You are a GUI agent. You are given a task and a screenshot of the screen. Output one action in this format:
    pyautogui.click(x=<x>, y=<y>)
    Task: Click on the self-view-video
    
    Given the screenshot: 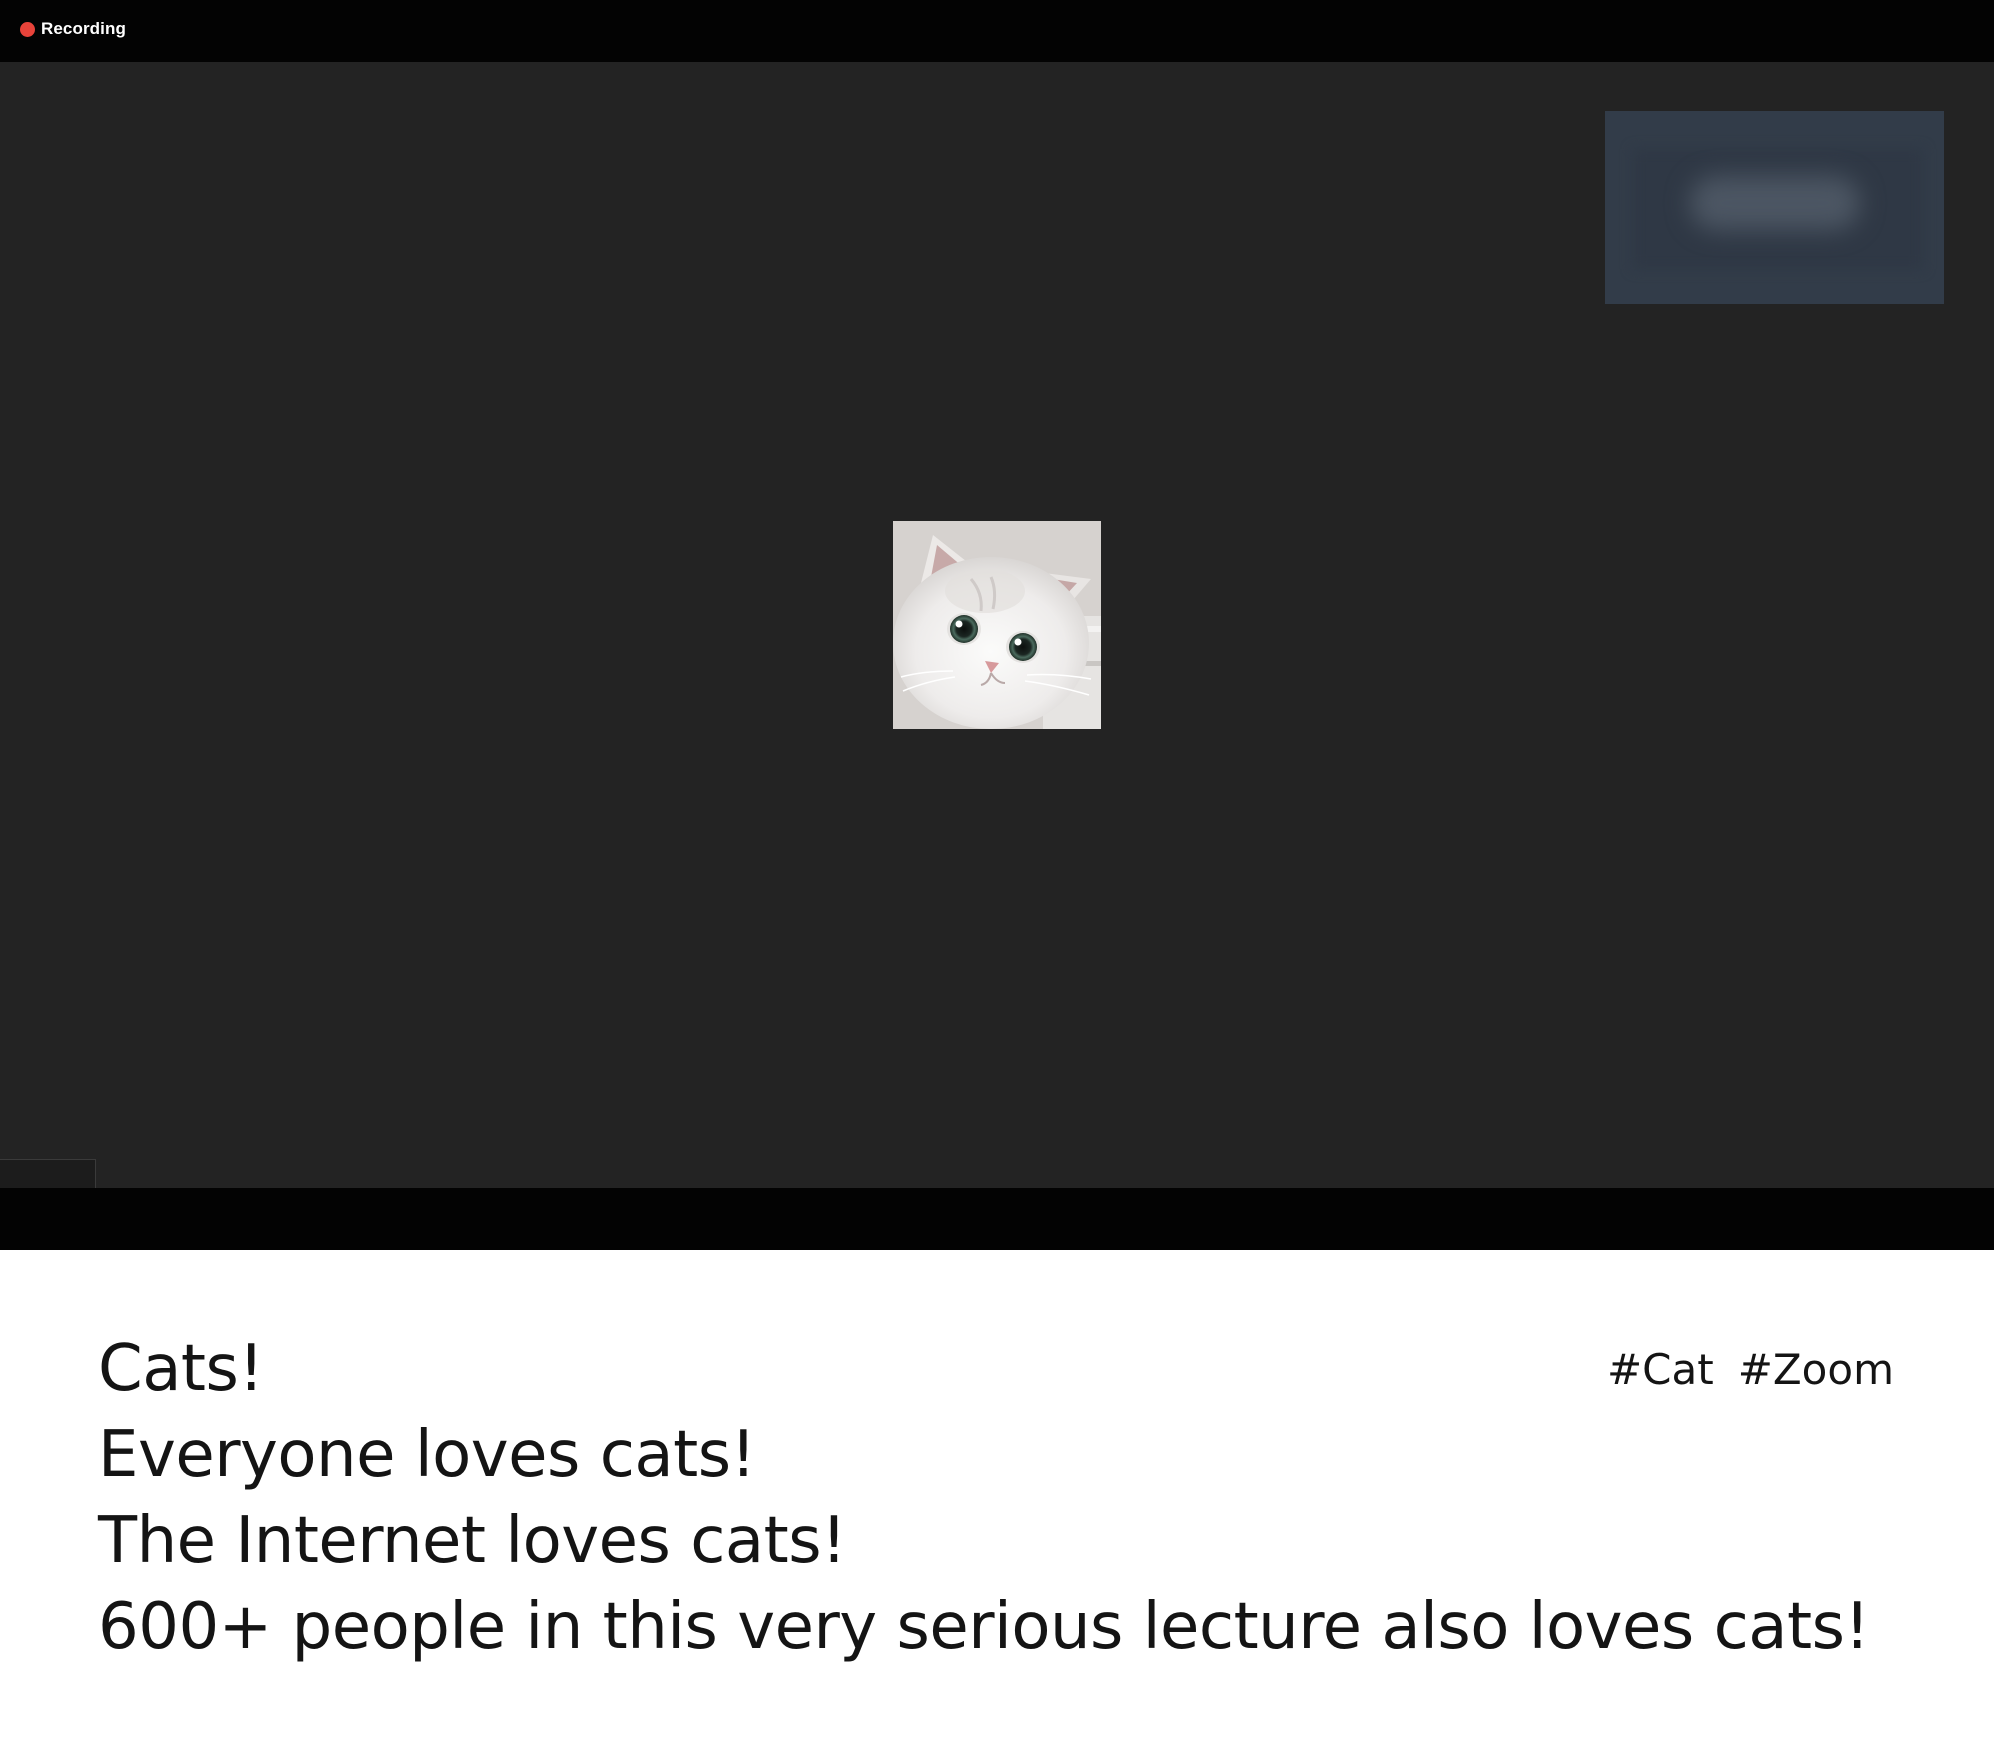 What is the action you would take?
    pyautogui.click(x=1774, y=207)
    